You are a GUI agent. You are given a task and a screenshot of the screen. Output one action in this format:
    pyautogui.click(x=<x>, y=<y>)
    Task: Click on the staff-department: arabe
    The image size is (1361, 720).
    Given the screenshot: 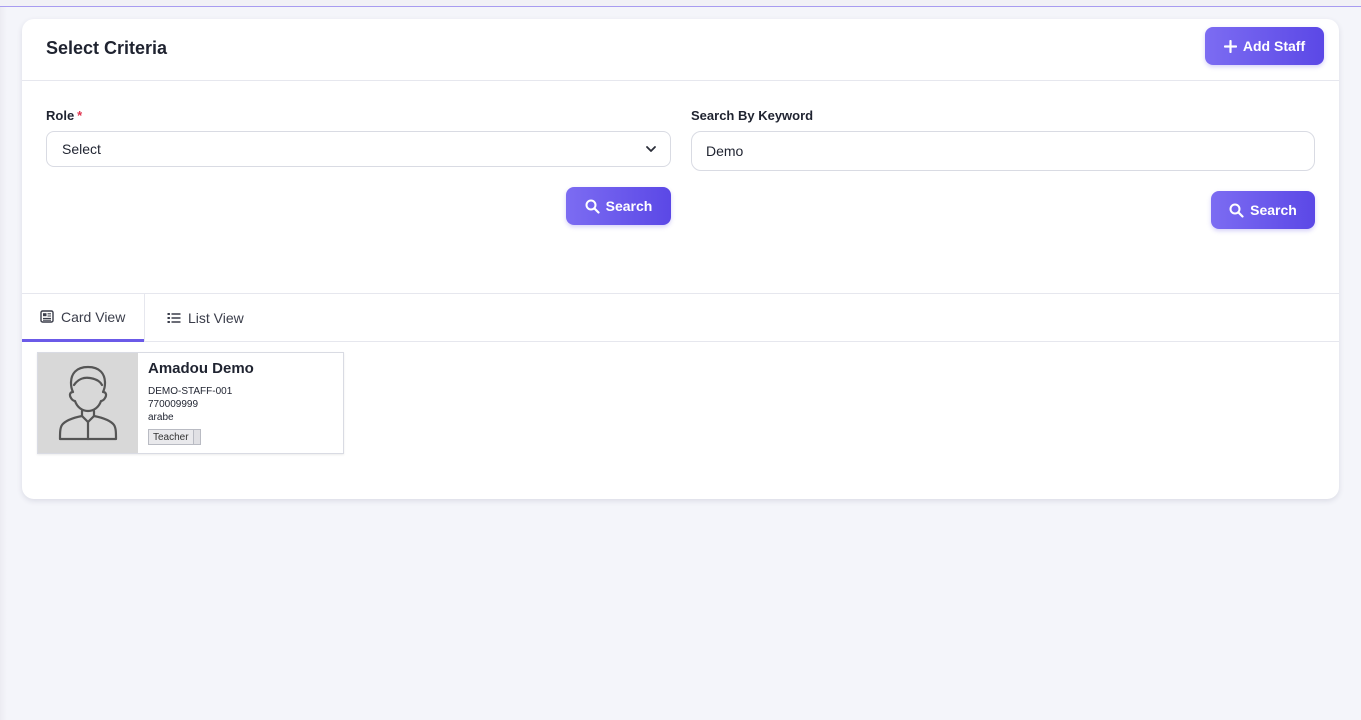 What is the action you would take?
    pyautogui.click(x=161, y=417)
    